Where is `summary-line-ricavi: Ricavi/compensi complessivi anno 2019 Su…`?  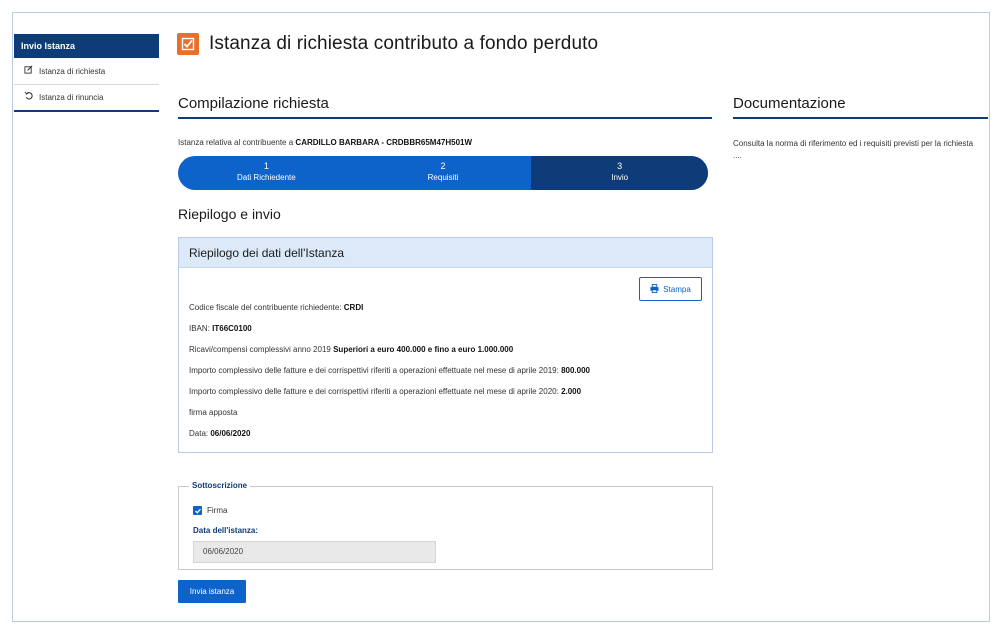
summary-line-ricavi: Ricavi/compensi complessivi anno 2019 Su… is located at coordinates (445, 354).